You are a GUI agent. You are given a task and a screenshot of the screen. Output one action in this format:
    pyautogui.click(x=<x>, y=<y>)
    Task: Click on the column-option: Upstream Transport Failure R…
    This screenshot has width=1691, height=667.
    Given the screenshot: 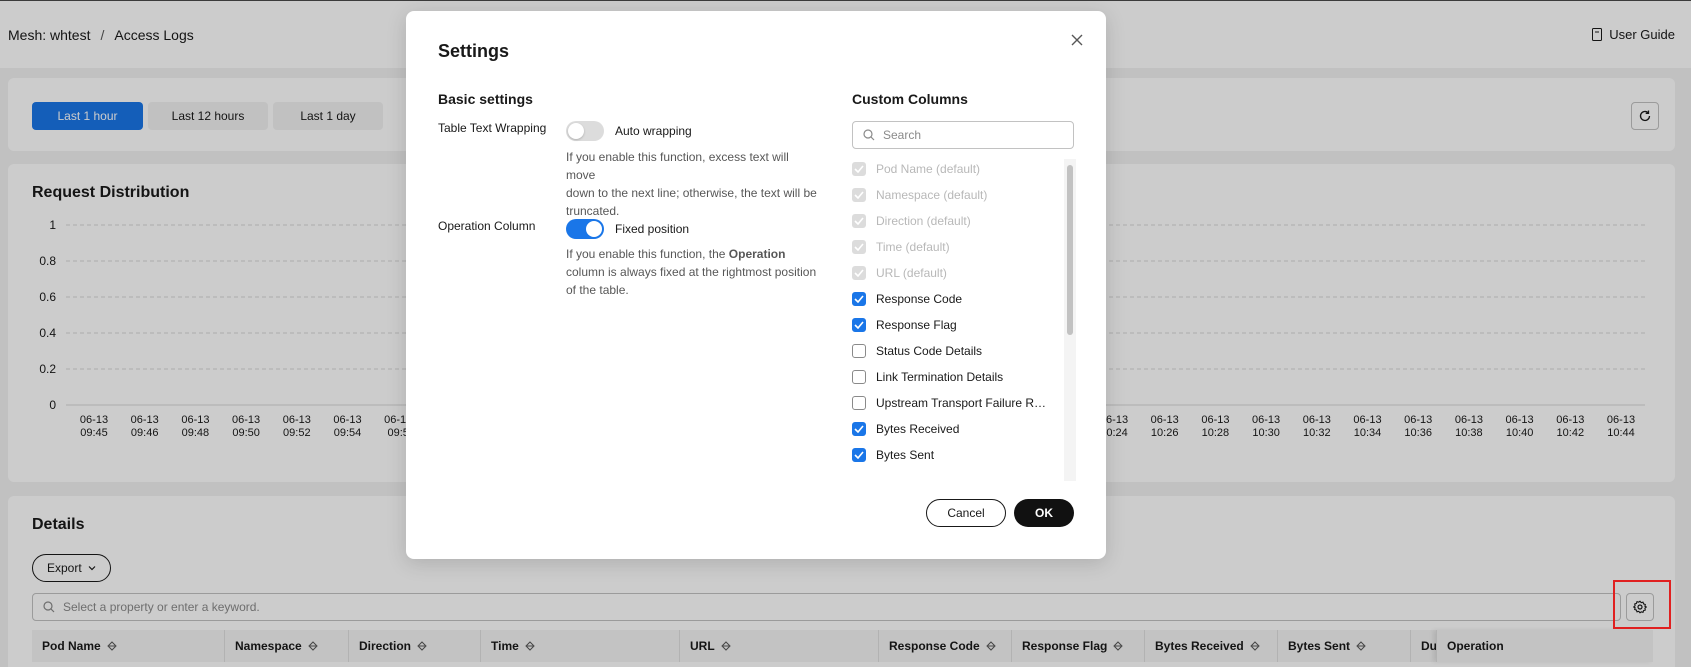 What is the action you would take?
    pyautogui.click(x=949, y=403)
    